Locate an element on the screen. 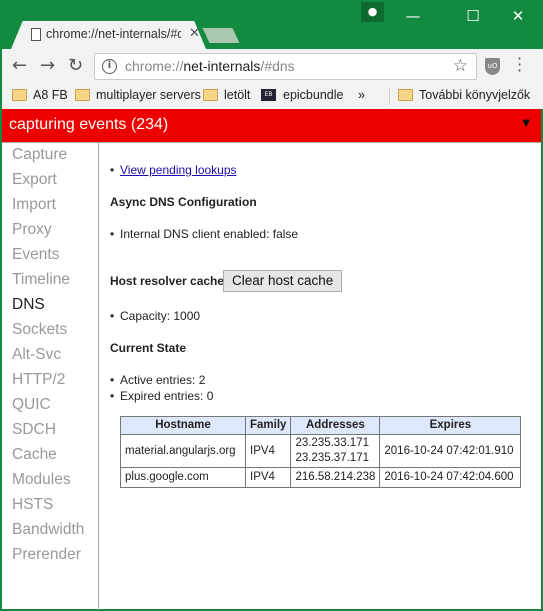 Image resolution: width=543 pixels, height=611 pixels. close-window-button: ✕ is located at coordinates (518, 16).